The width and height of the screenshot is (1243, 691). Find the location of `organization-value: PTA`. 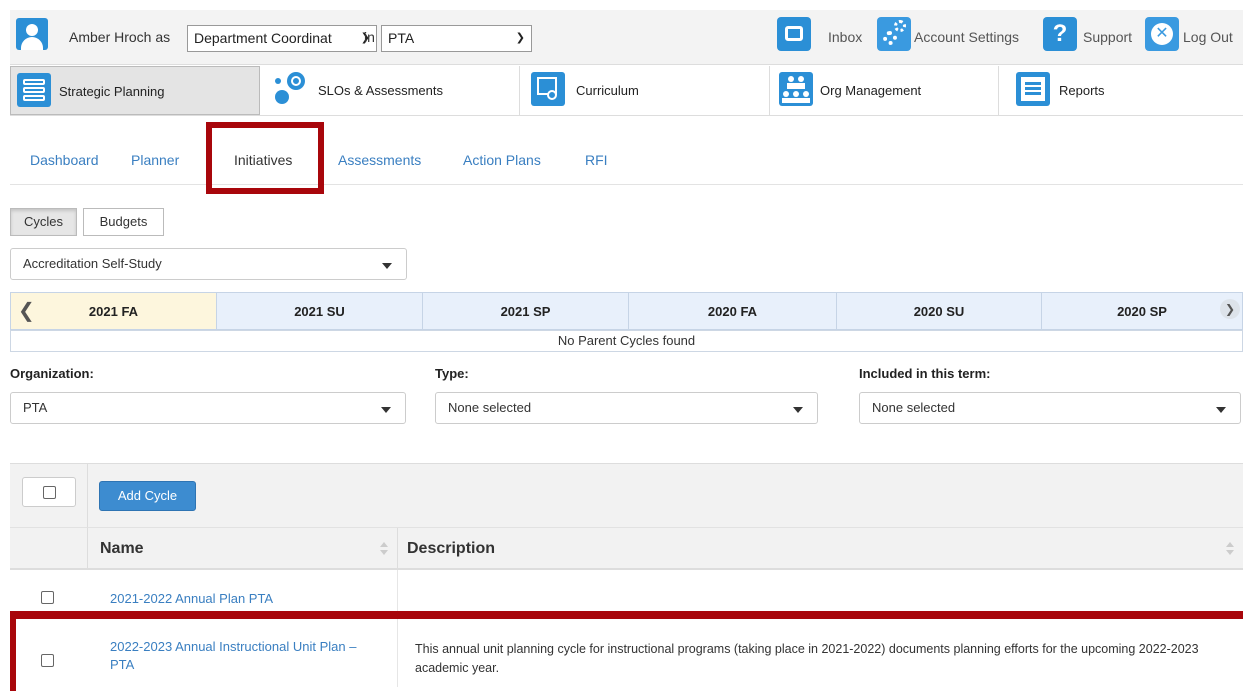

organization-value: PTA is located at coordinates (35, 407).